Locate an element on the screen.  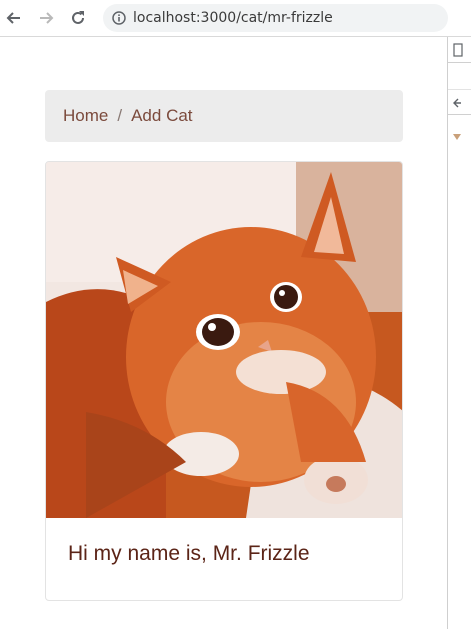
reload-button is located at coordinates (78, 18).